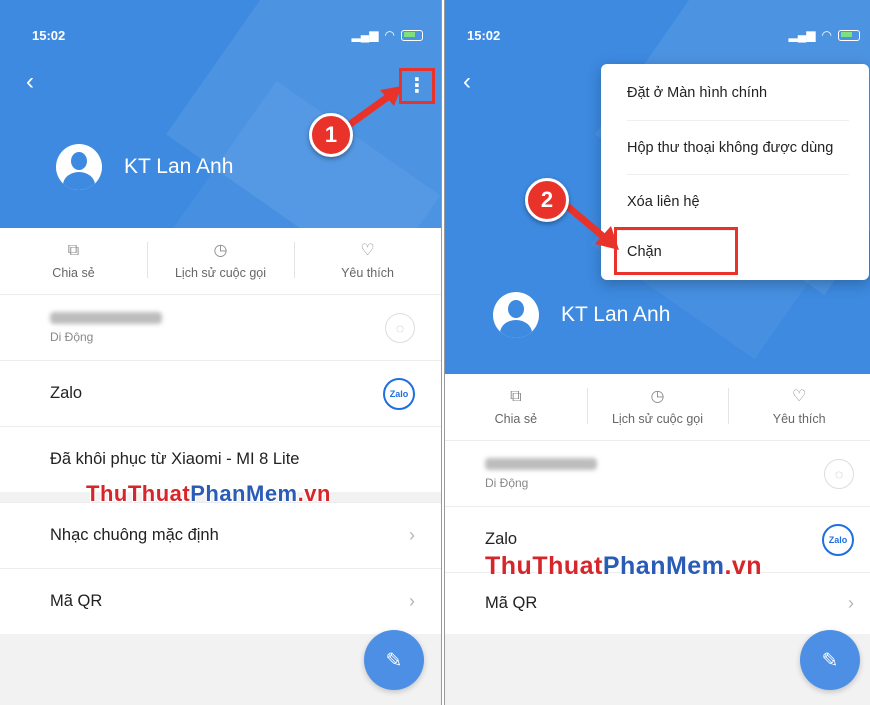 The height and width of the screenshot is (705, 870). Describe the element at coordinates (547, 200) in the screenshot. I see `step-badge: 2` at that location.